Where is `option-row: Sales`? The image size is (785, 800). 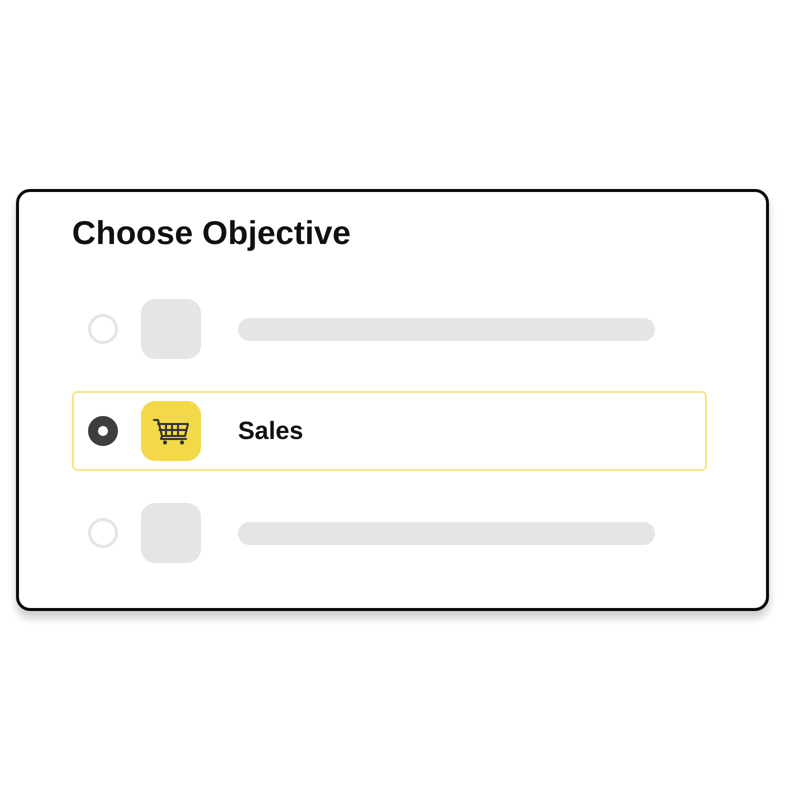
option-row: Sales is located at coordinates (389, 431).